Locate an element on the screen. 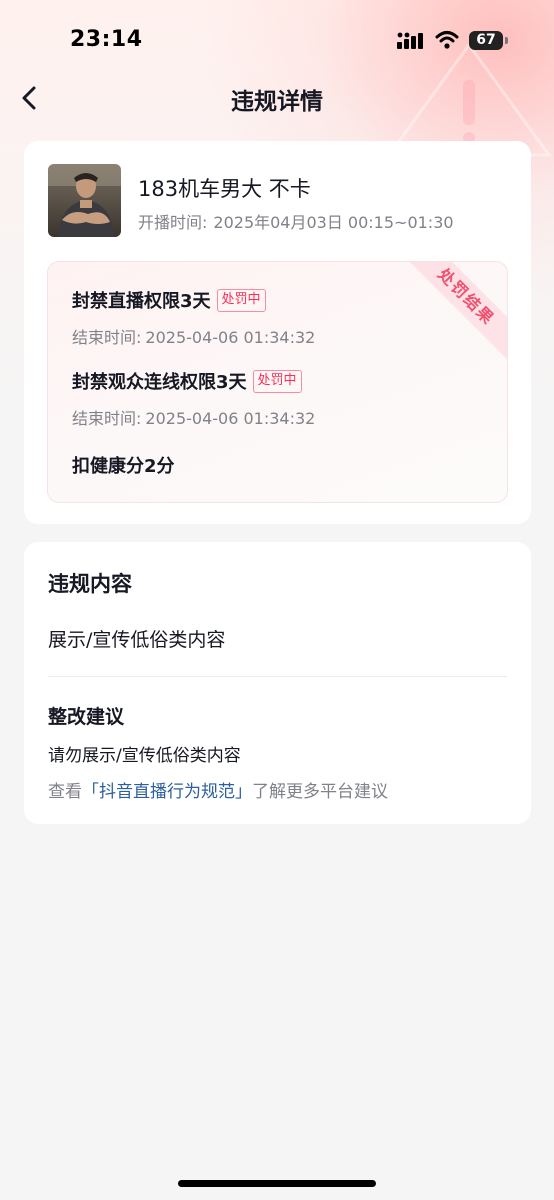 The image size is (554, 1200). streamer-avatar is located at coordinates (84, 200).